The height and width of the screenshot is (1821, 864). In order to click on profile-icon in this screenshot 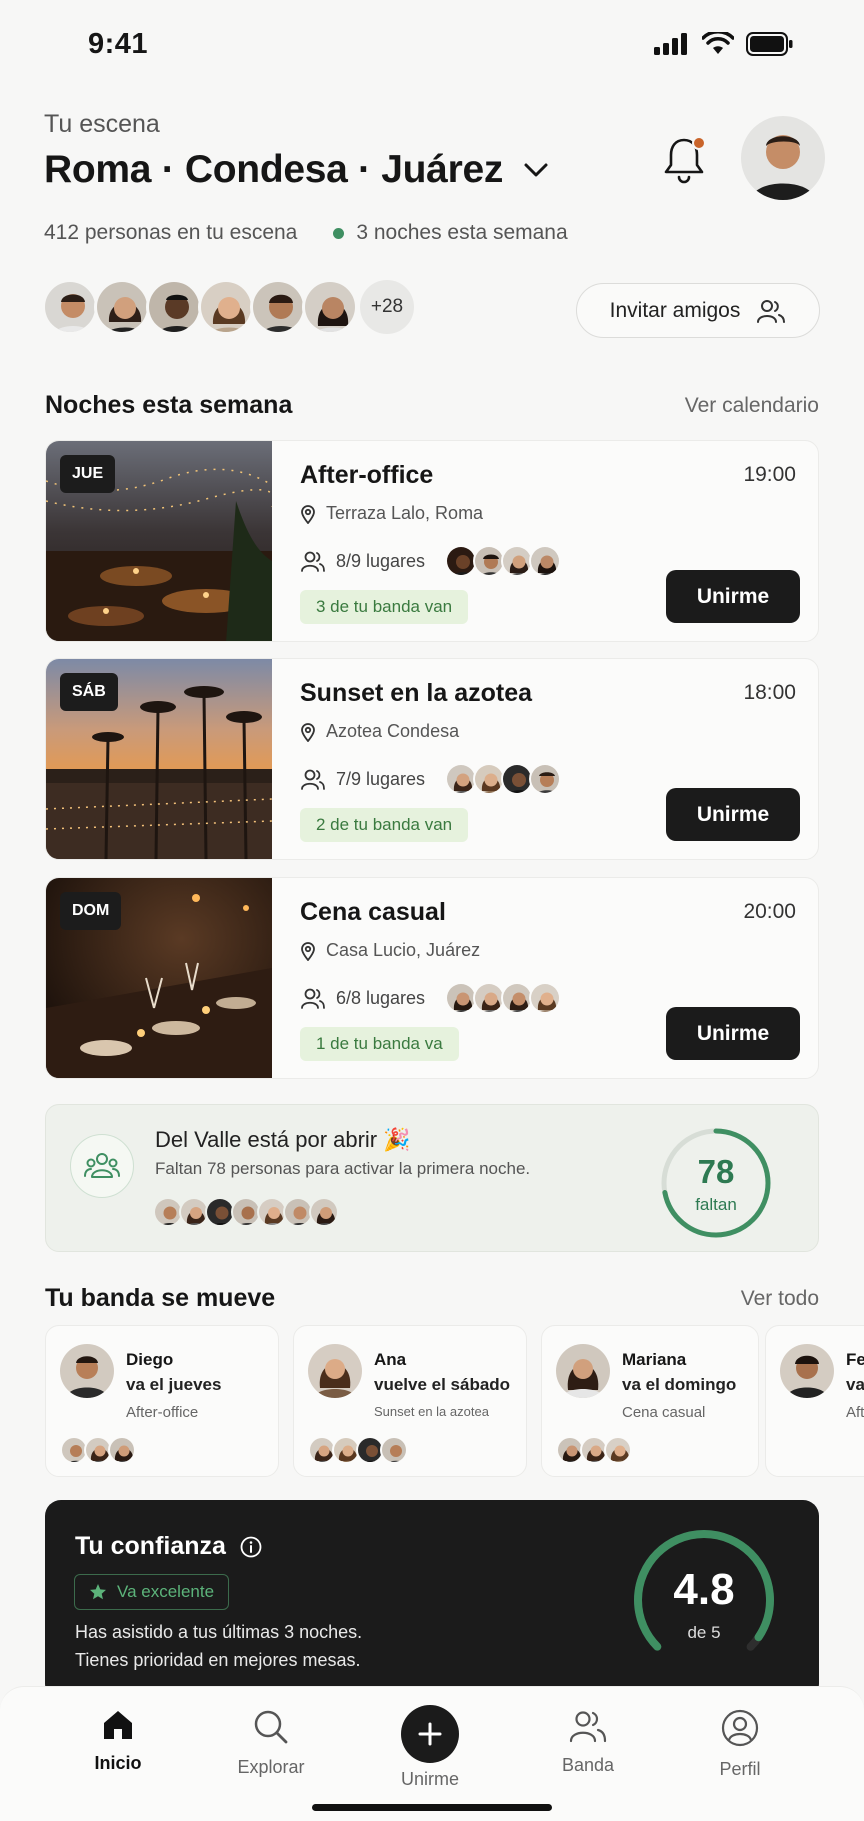, I will do `click(740, 1728)`.